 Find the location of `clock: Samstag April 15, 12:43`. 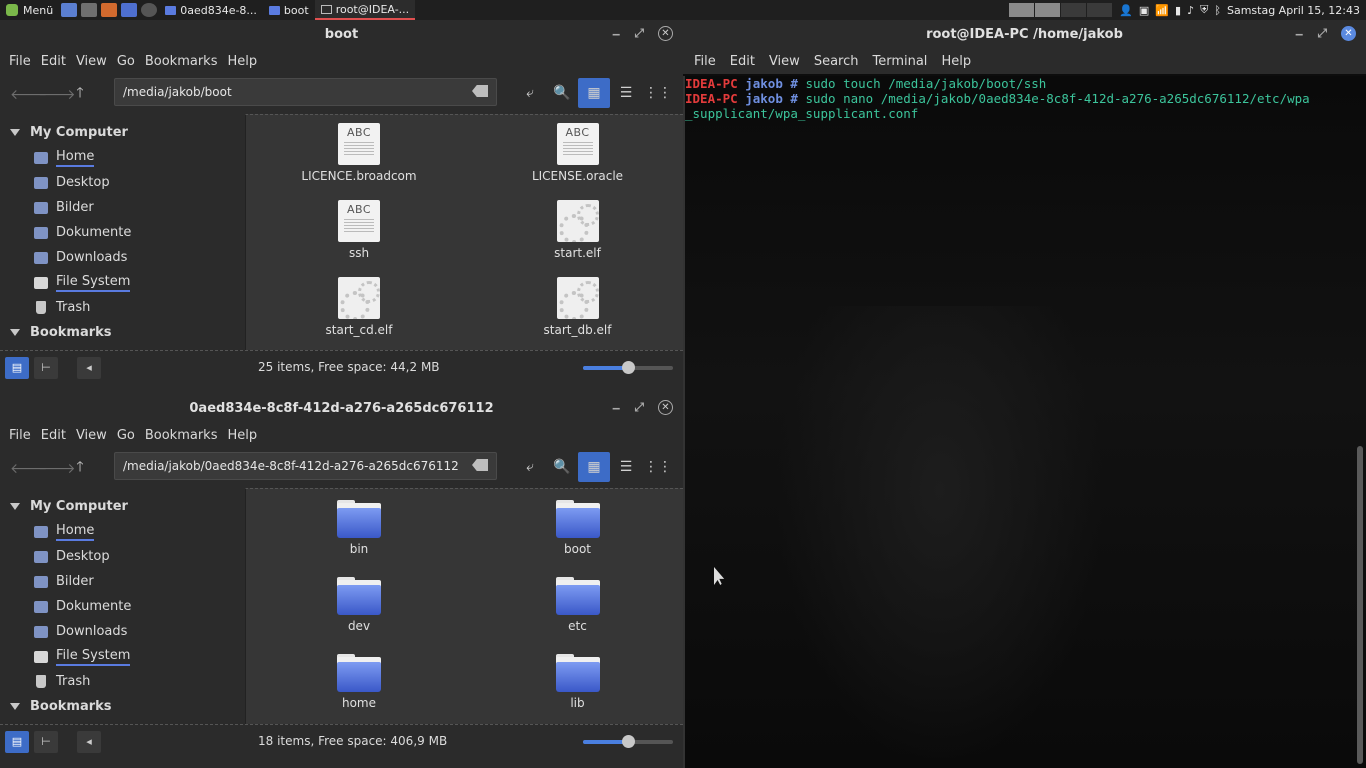

clock: Samstag April 15, 12:43 is located at coordinates (1296, 10).